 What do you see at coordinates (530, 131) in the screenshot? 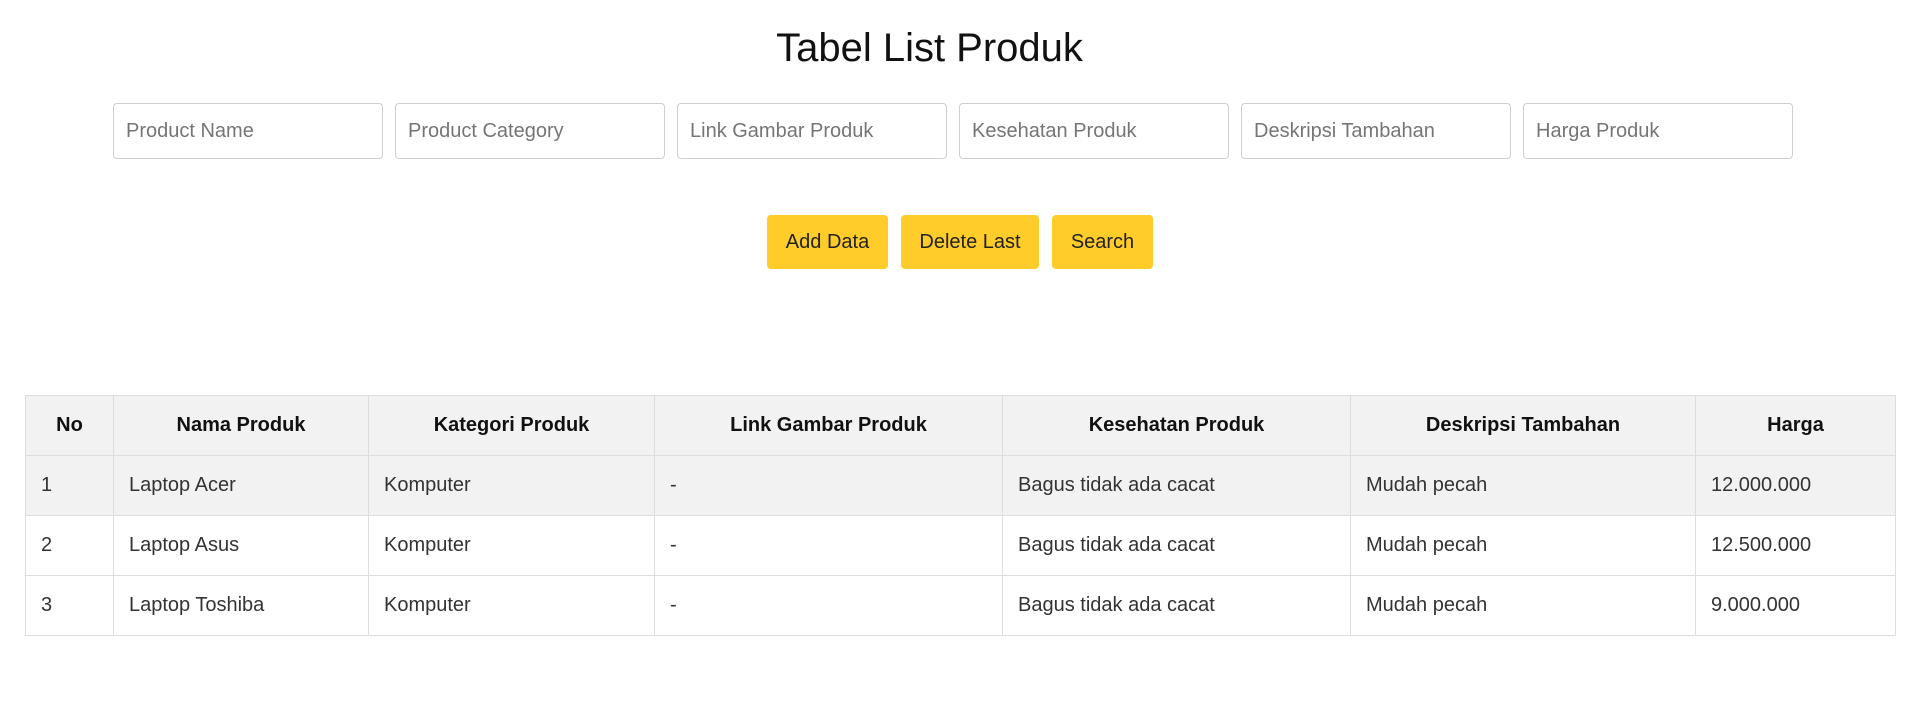
I see `product-category-input` at bounding box center [530, 131].